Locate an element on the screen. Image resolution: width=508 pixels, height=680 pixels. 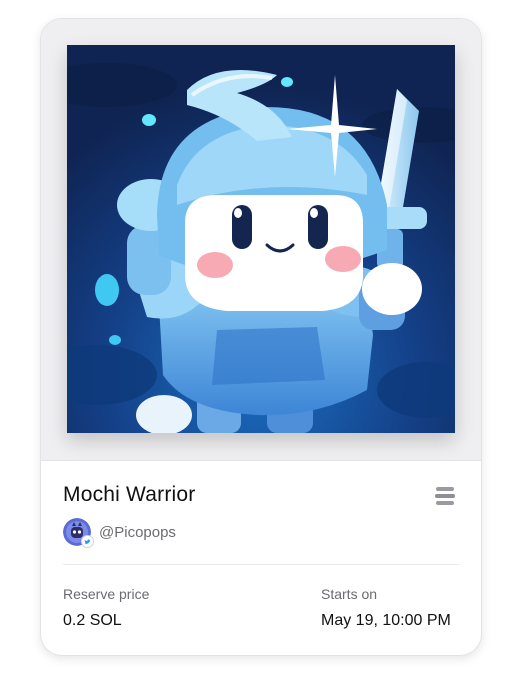
creator-row: @Picopops is located at coordinates (119, 532).